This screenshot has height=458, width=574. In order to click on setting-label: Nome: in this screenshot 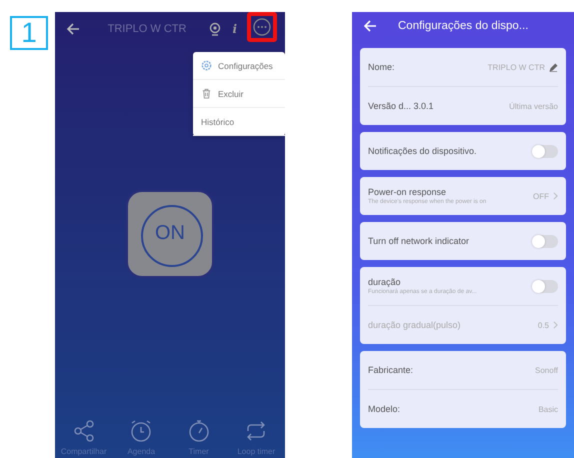, I will do `click(382, 67)`.